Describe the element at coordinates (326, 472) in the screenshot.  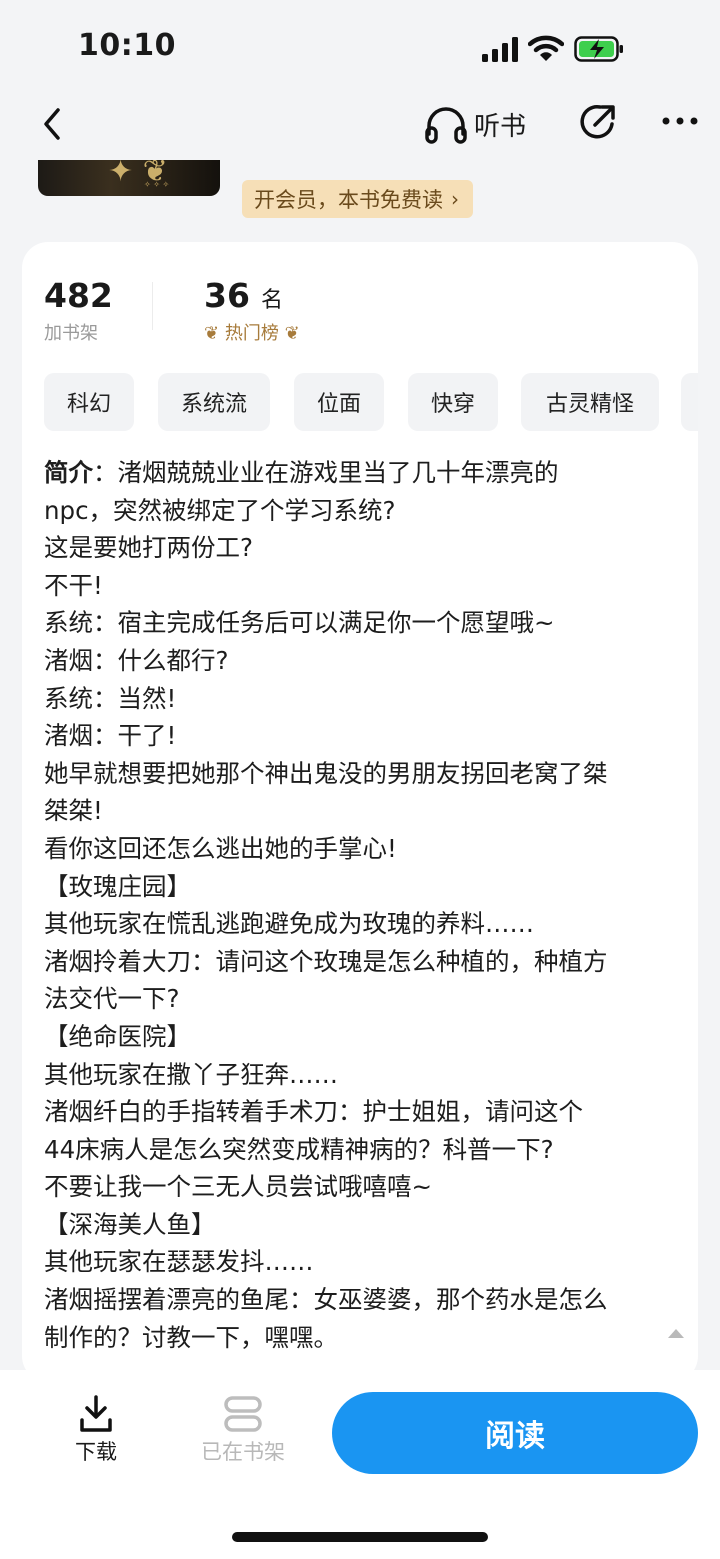
I see `synopsis-first-line: ：渚烟兢兢业业在游戏里当了几十年漂亮的` at that location.